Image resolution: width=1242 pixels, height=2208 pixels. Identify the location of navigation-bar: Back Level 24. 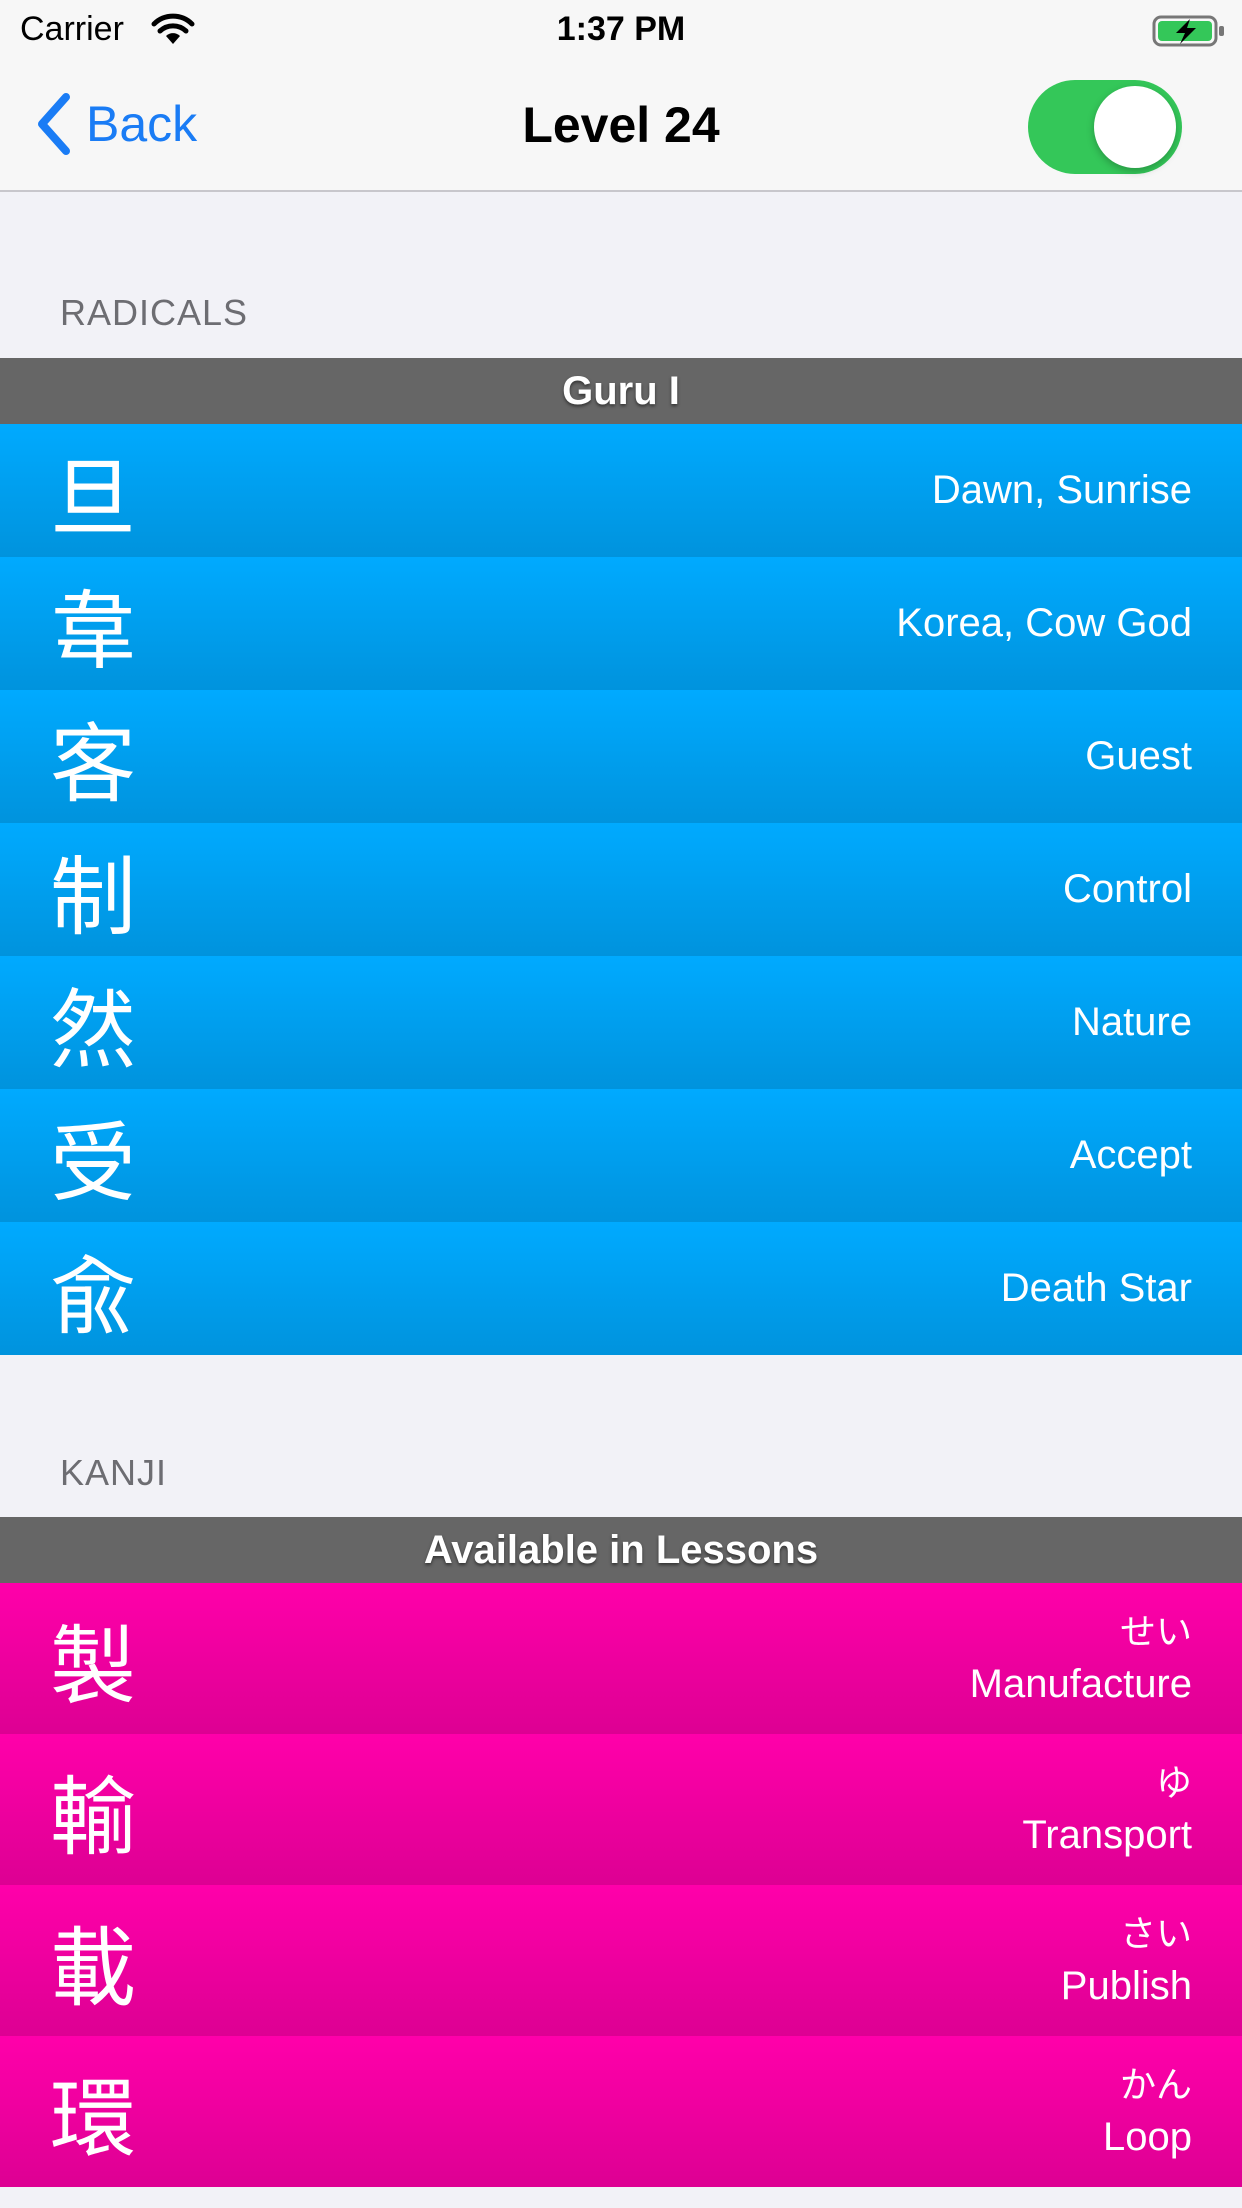
(621, 126).